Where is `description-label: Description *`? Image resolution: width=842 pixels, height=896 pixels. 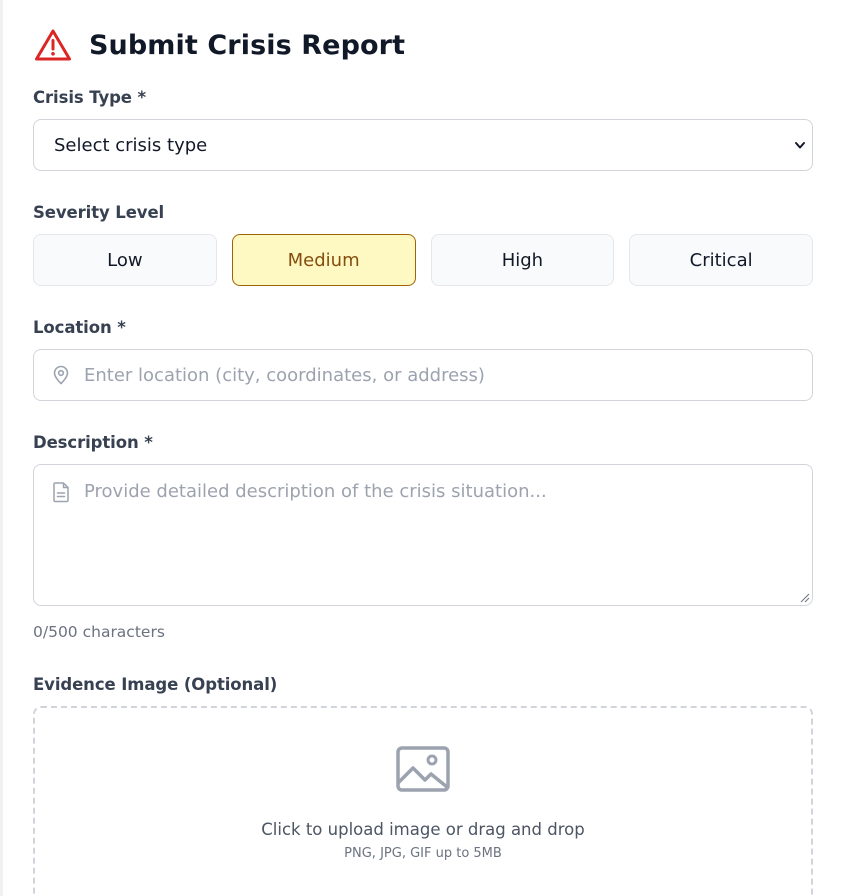 description-label: Description * is located at coordinates (93, 442).